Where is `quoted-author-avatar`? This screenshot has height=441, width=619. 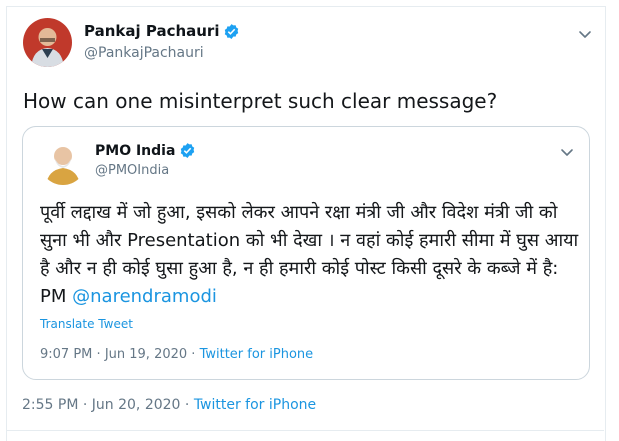 quoted-author-avatar is located at coordinates (63, 162).